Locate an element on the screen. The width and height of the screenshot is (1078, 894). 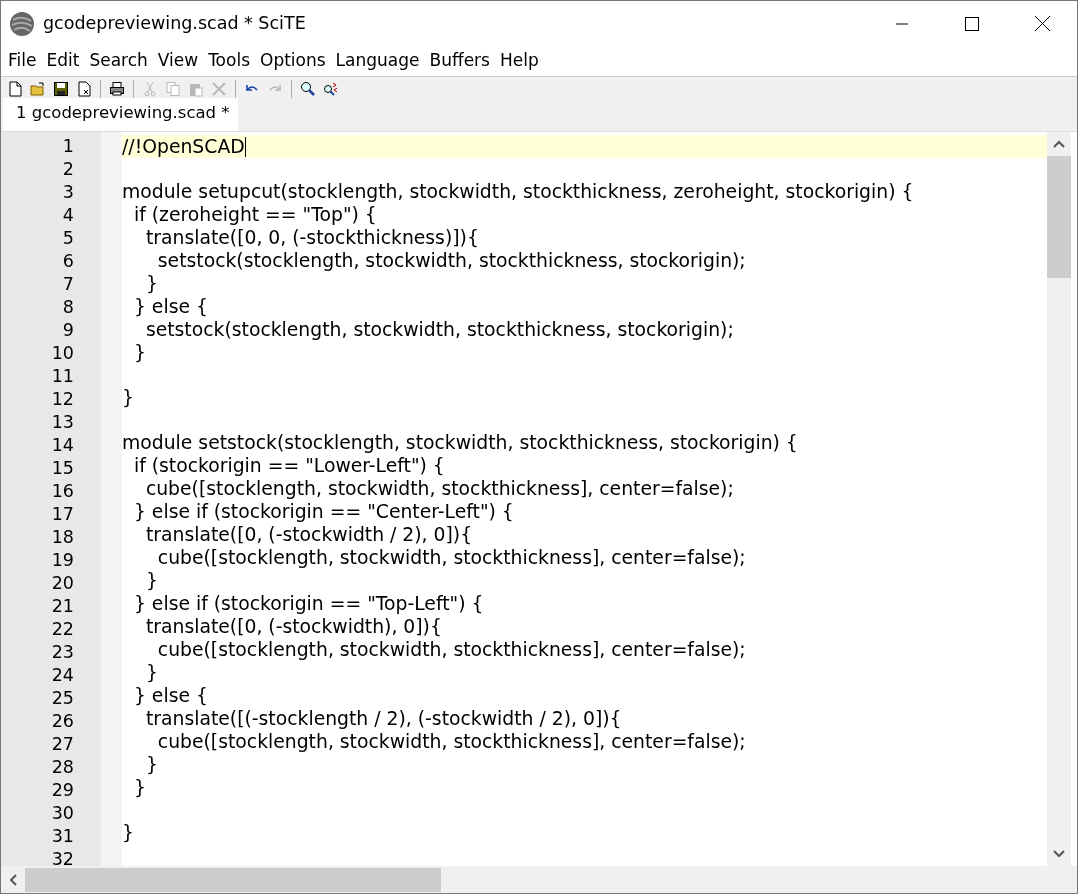
line-number: 2 is located at coordinates (68, 169).